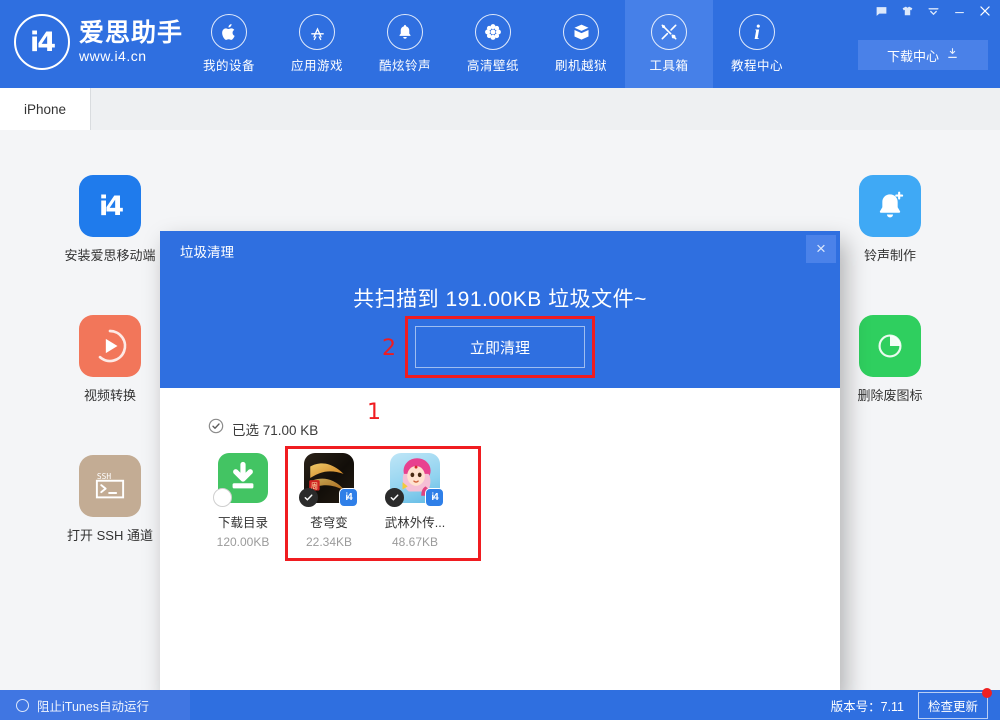 The image size is (1000, 720). I want to click on device-tab-strip: iPhone, so click(500, 109).